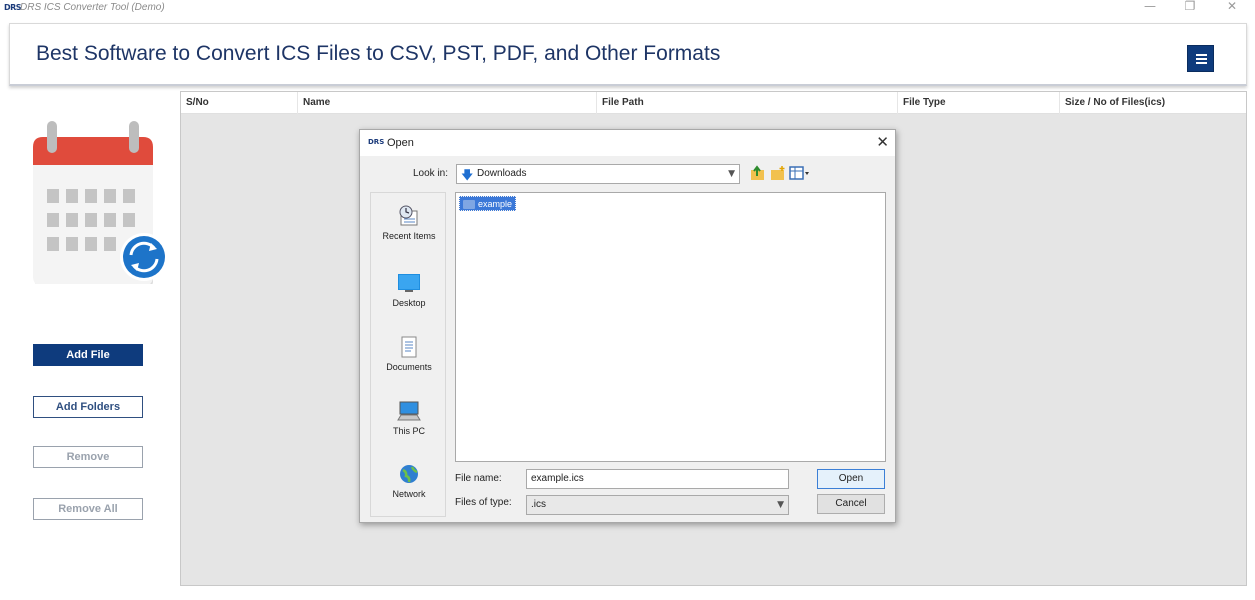  What do you see at coordinates (800, 173) in the screenshot?
I see `view-menu-icon` at bounding box center [800, 173].